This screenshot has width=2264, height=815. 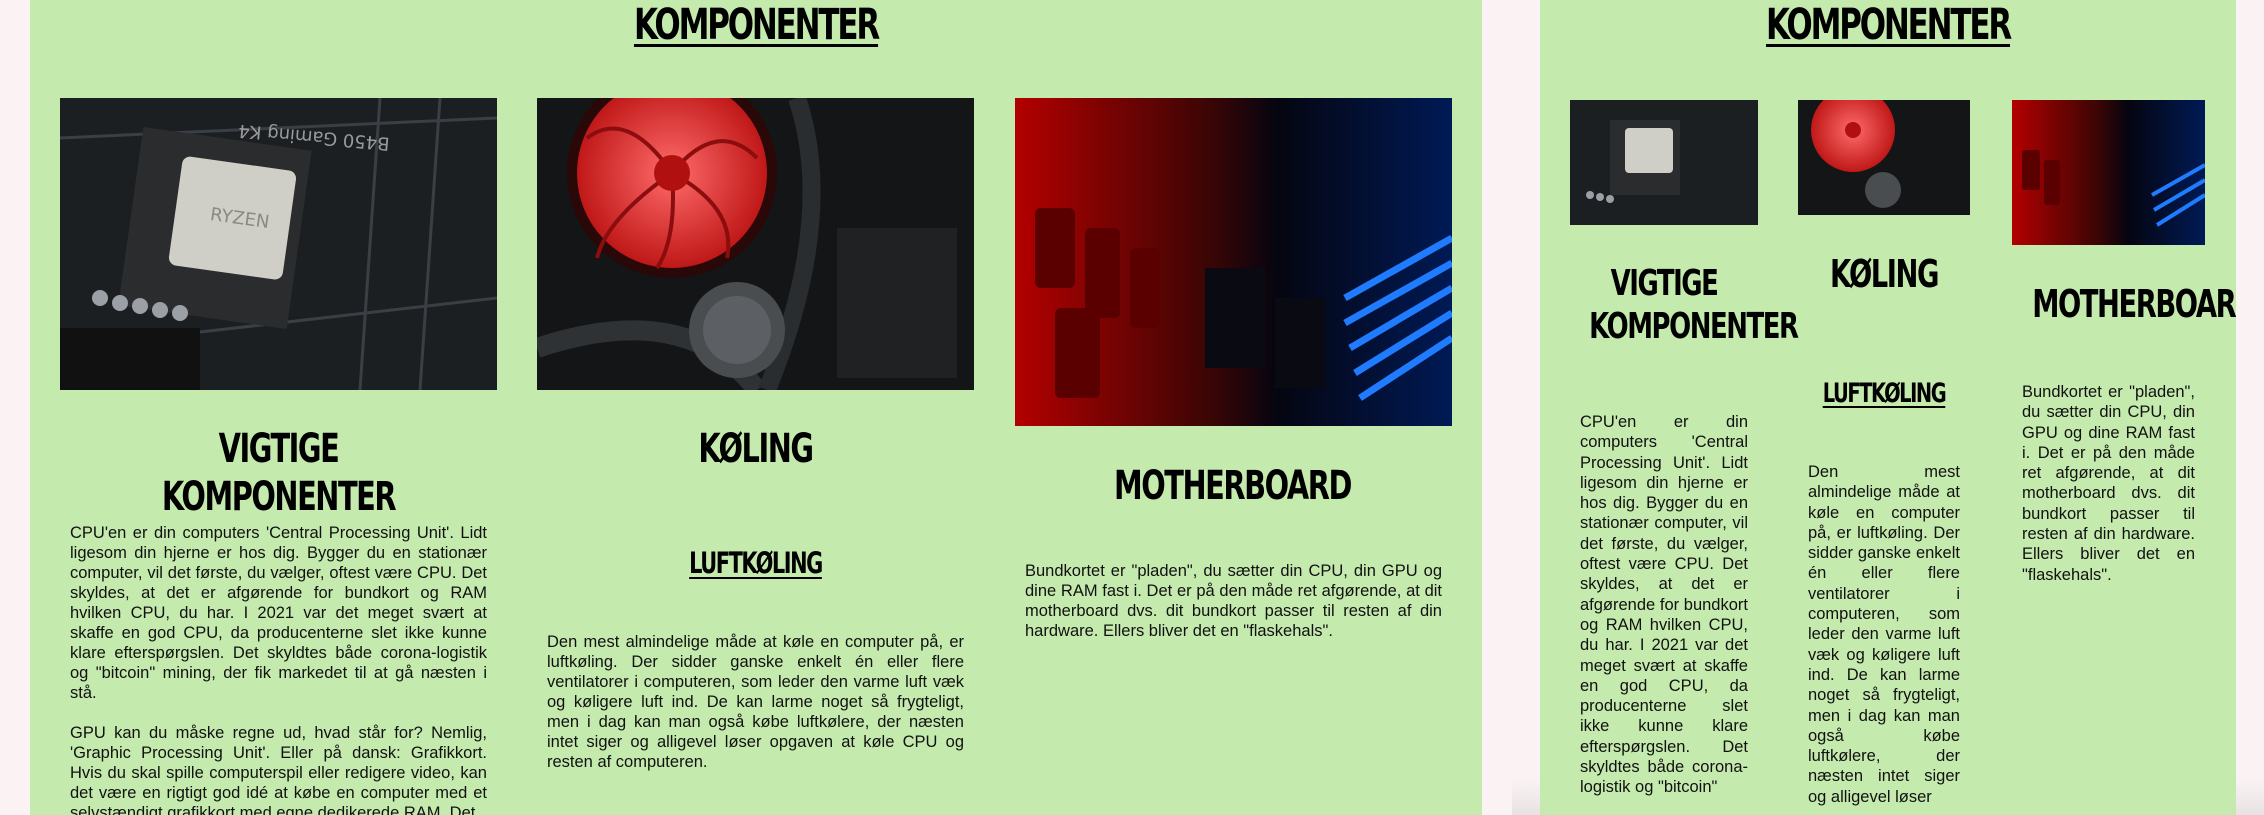 What do you see at coordinates (1664, 162) in the screenshot?
I see `cpu-photo` at bounding box center [1664, 162].